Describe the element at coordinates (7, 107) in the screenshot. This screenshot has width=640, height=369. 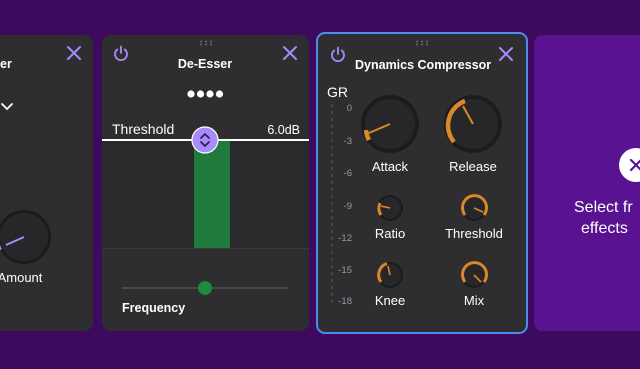
I see `chevron-down-icon` at that location.